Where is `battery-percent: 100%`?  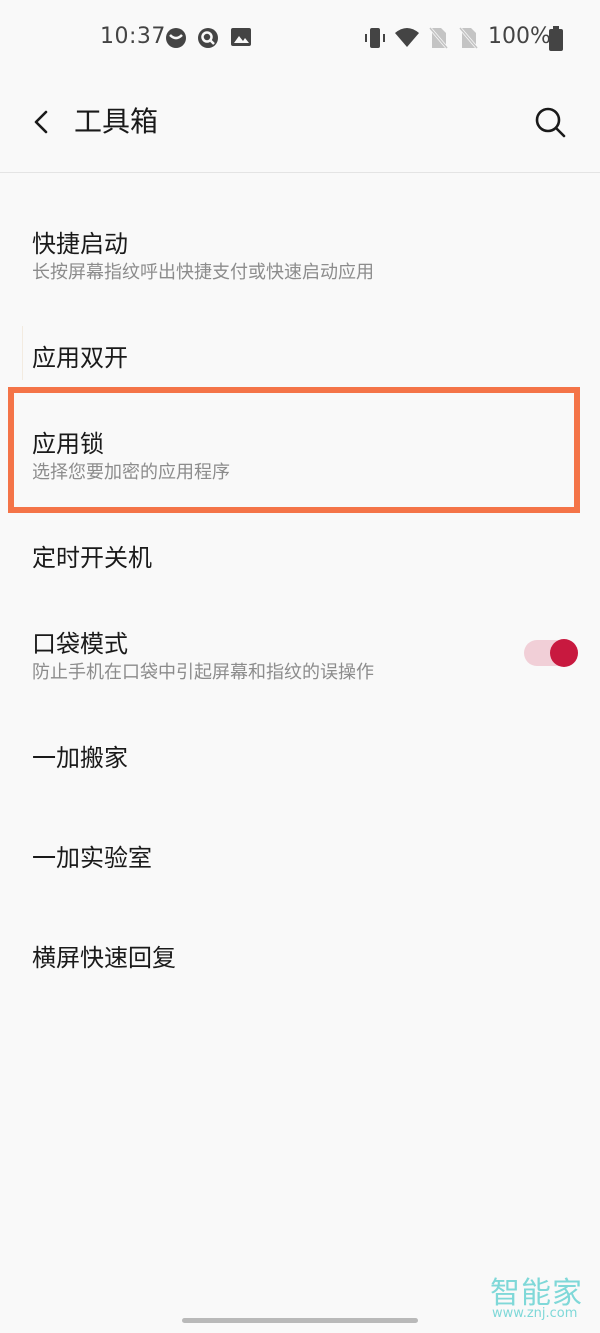 battery-percent: 100% is located at coordinates (519, 36).